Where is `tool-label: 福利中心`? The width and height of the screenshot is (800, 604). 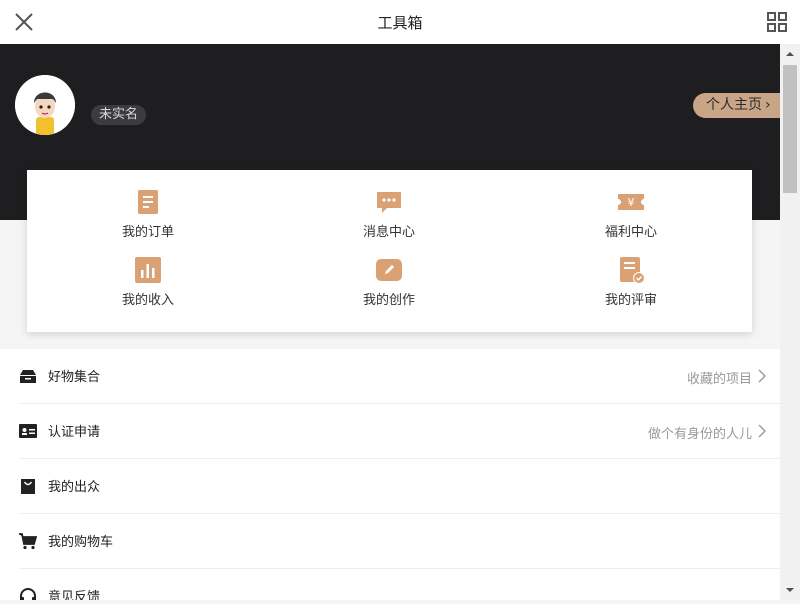
tool-label: 福利中心 is located at coordinates (630, 232).